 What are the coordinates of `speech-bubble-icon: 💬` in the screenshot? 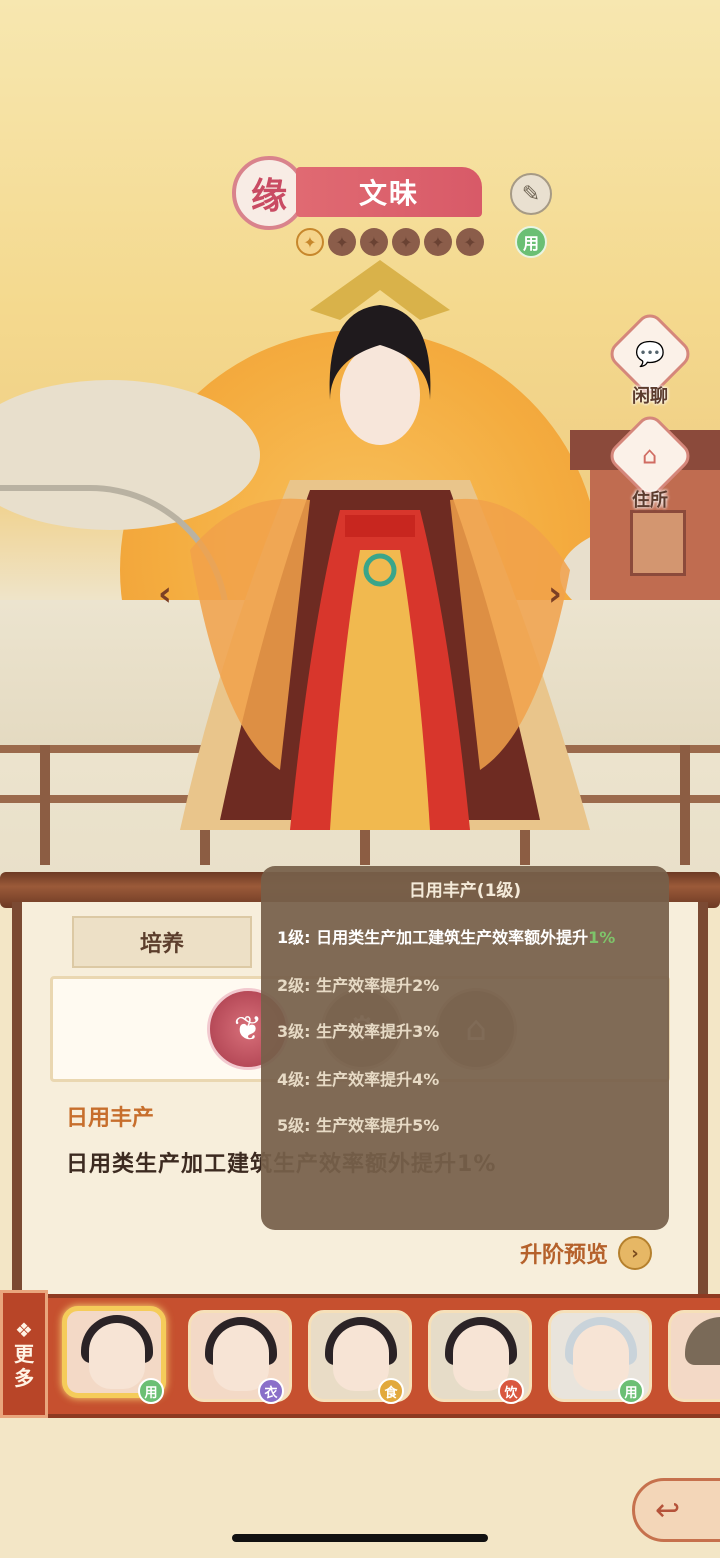 It's located at (650, 353).